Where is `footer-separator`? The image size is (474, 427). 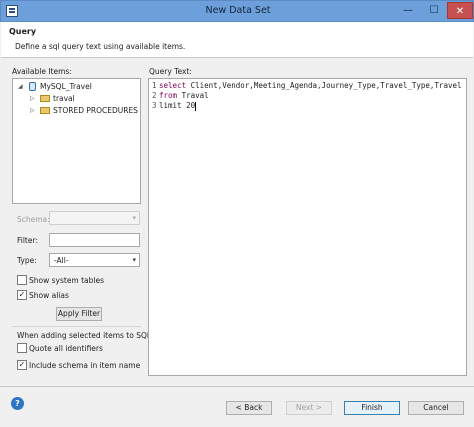
footer-separator is located at coordinates (237, 386).